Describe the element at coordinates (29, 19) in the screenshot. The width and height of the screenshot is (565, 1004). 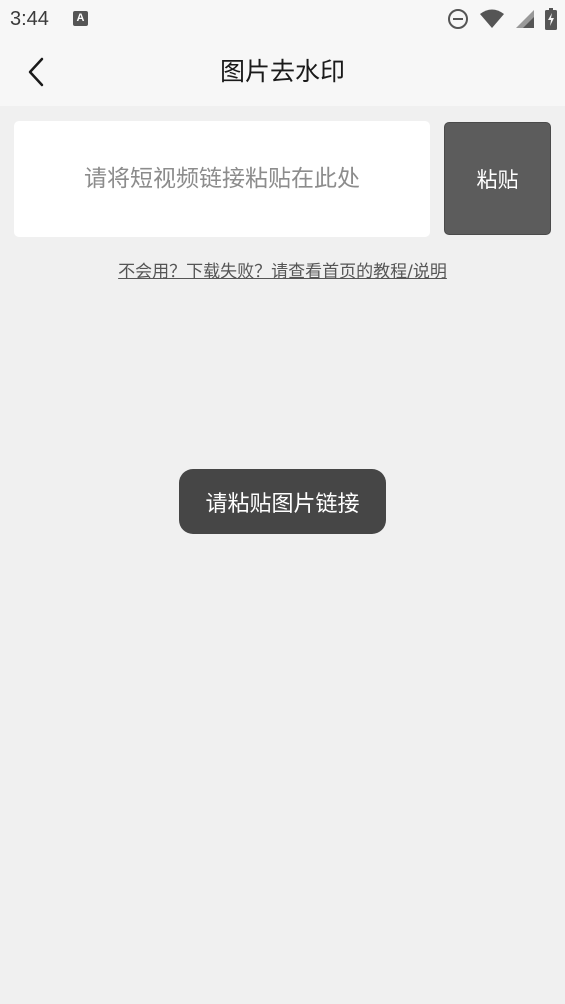
I see `status-time: 3:44` at that location.